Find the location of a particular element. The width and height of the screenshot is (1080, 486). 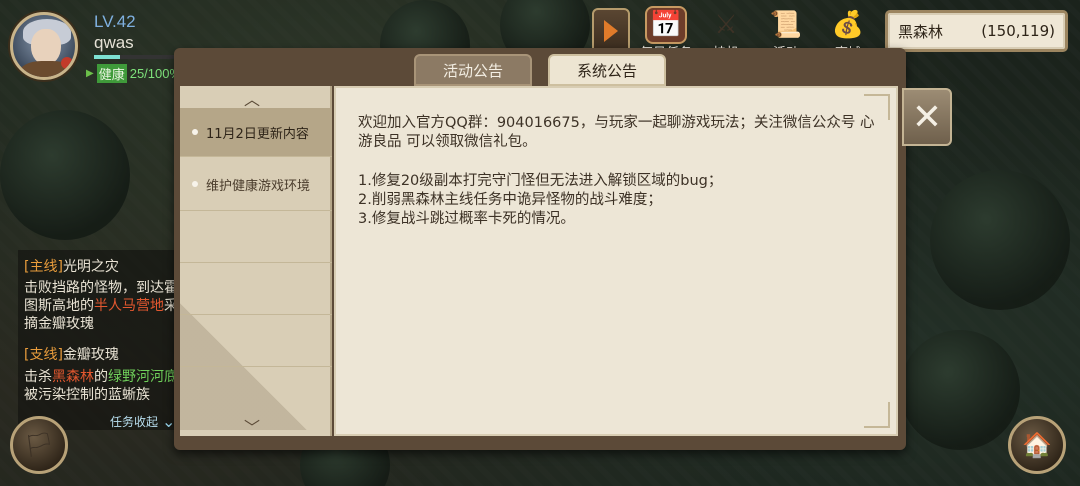

chevron-down-icon: ﹀ is located at coordinates (252, 426).